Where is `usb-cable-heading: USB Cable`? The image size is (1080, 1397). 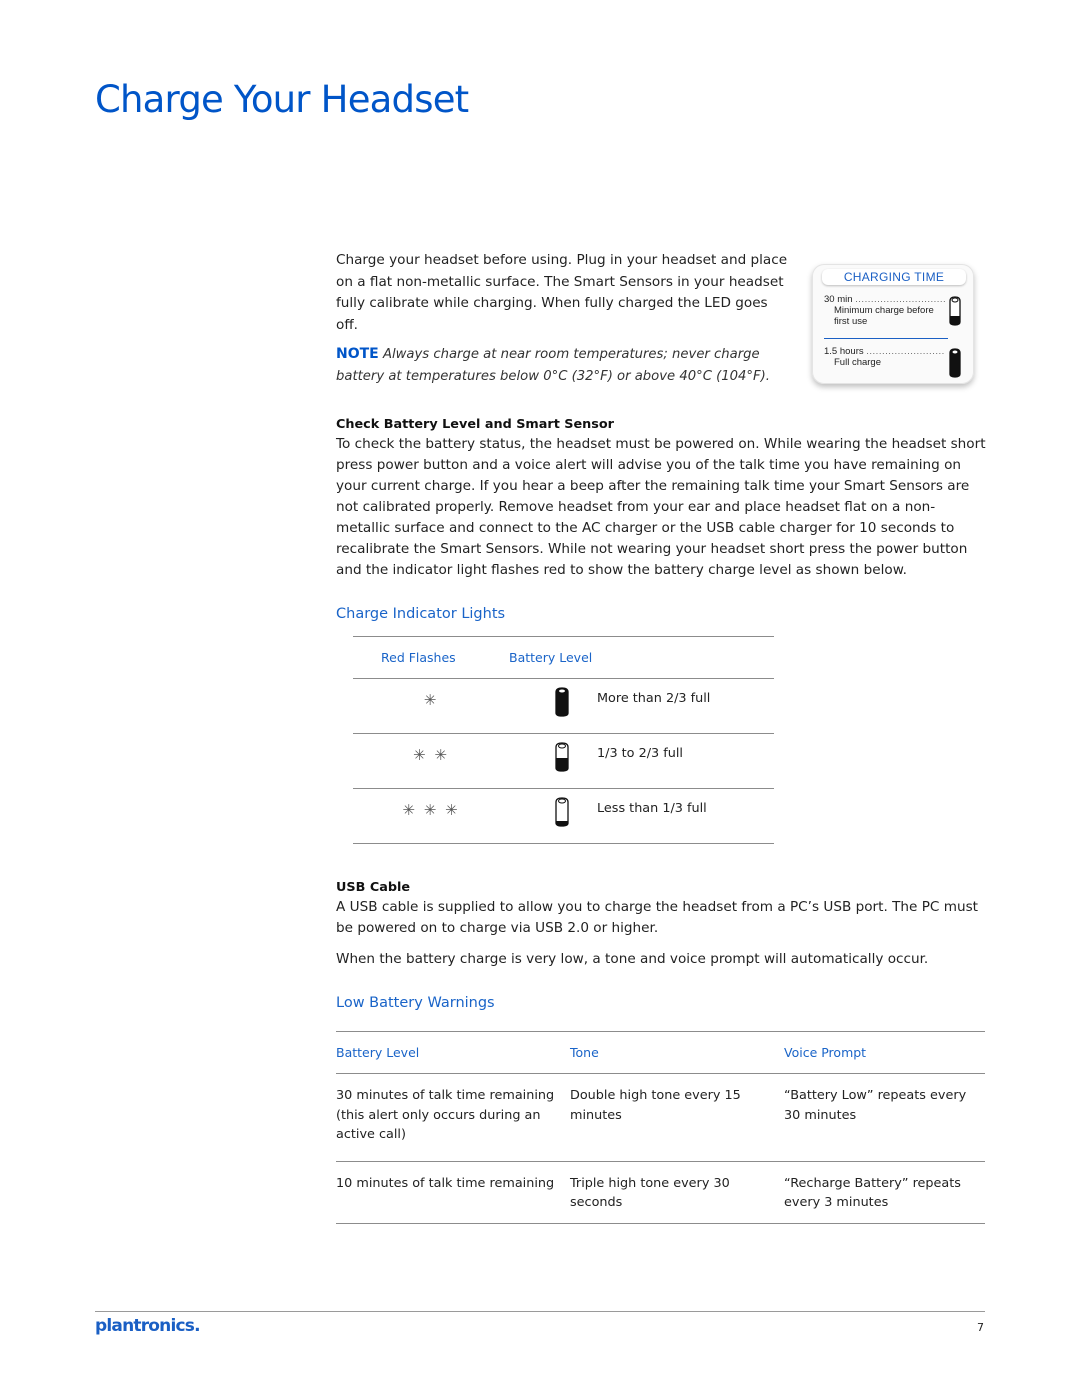
usb-cable-heading: USB Cable is located at coordinates (373, 887).